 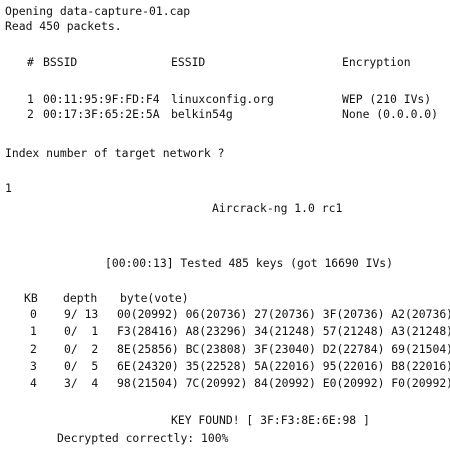 What do you see at coordinates (33, 349) in the screenshot?
I see `kb-row-index: 2` at bounding box center [33, 349].